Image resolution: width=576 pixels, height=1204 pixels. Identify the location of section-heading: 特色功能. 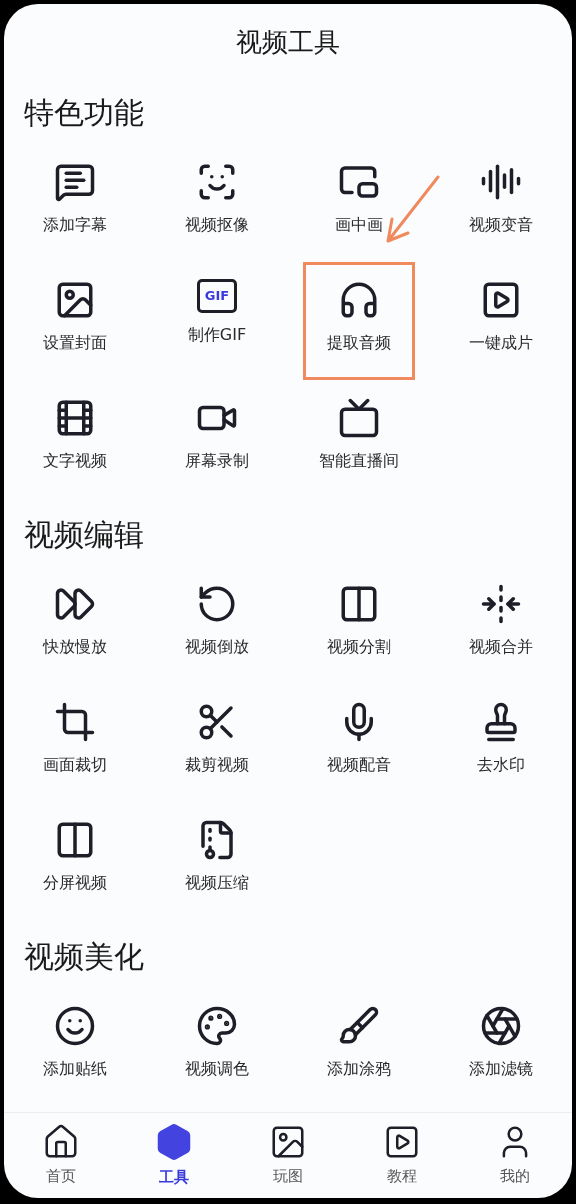
(84, 112).